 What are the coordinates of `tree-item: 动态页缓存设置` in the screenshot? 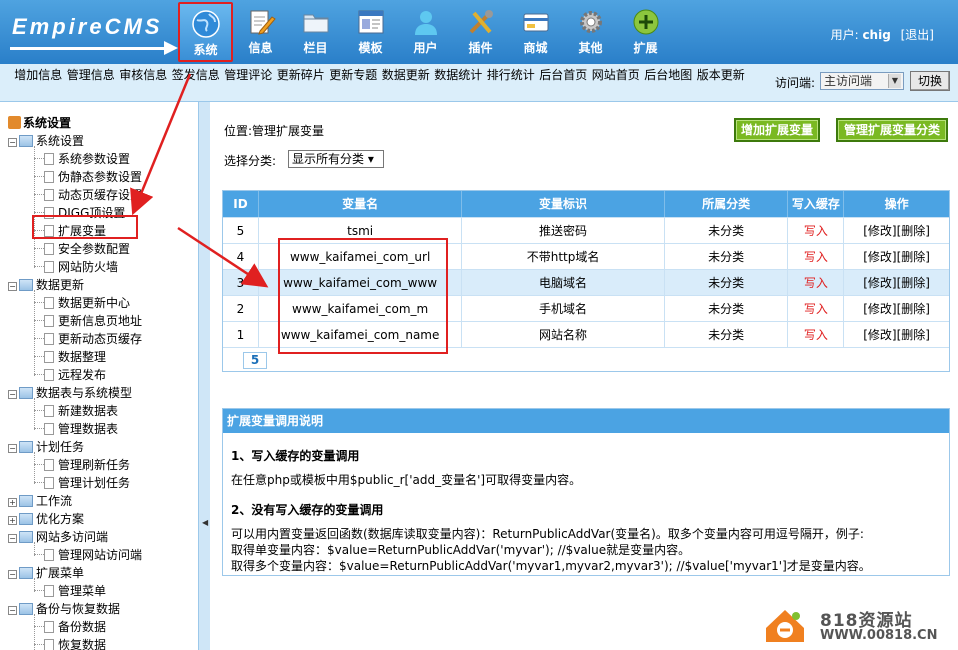 It's located at (93, 194).